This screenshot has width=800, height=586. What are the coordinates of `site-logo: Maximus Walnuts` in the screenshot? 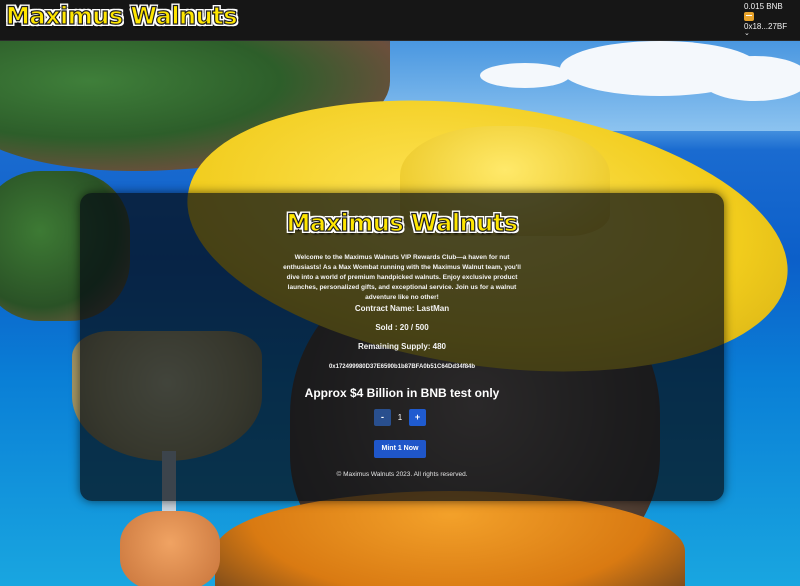 It's located at (121, 15).